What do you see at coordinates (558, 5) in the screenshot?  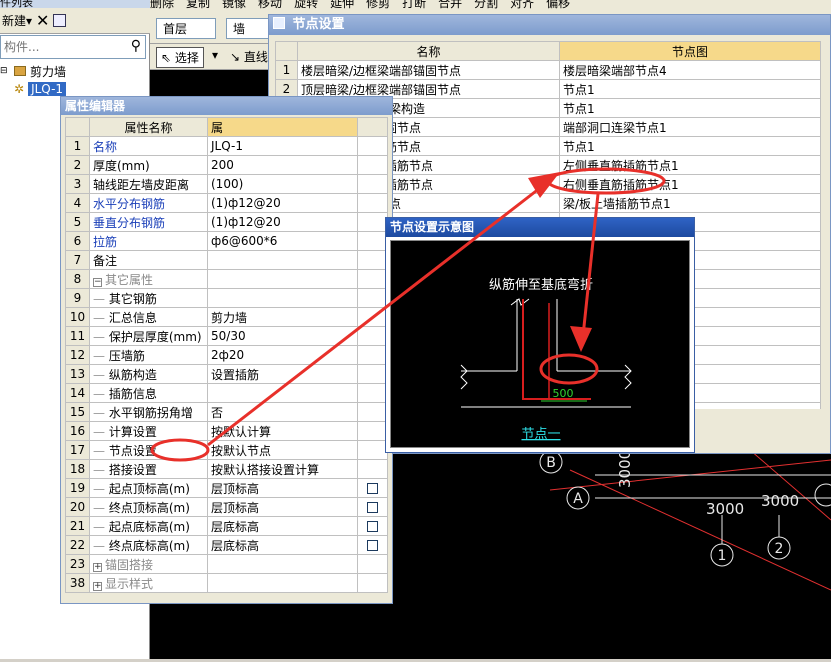 I see `toolbar-button: 偏移` at bounding box center [558, 5].